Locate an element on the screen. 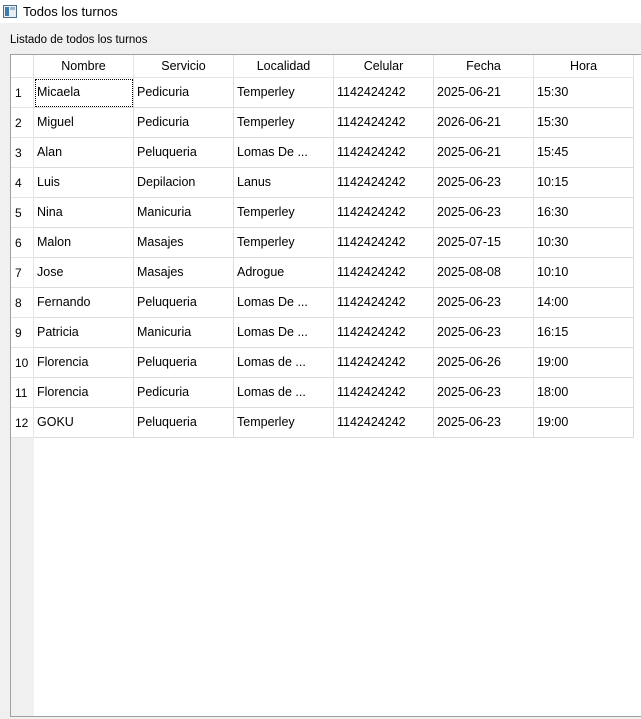 The image size is (641, 719). cell-hora: 10:10 is located at coordinates (584, 273).